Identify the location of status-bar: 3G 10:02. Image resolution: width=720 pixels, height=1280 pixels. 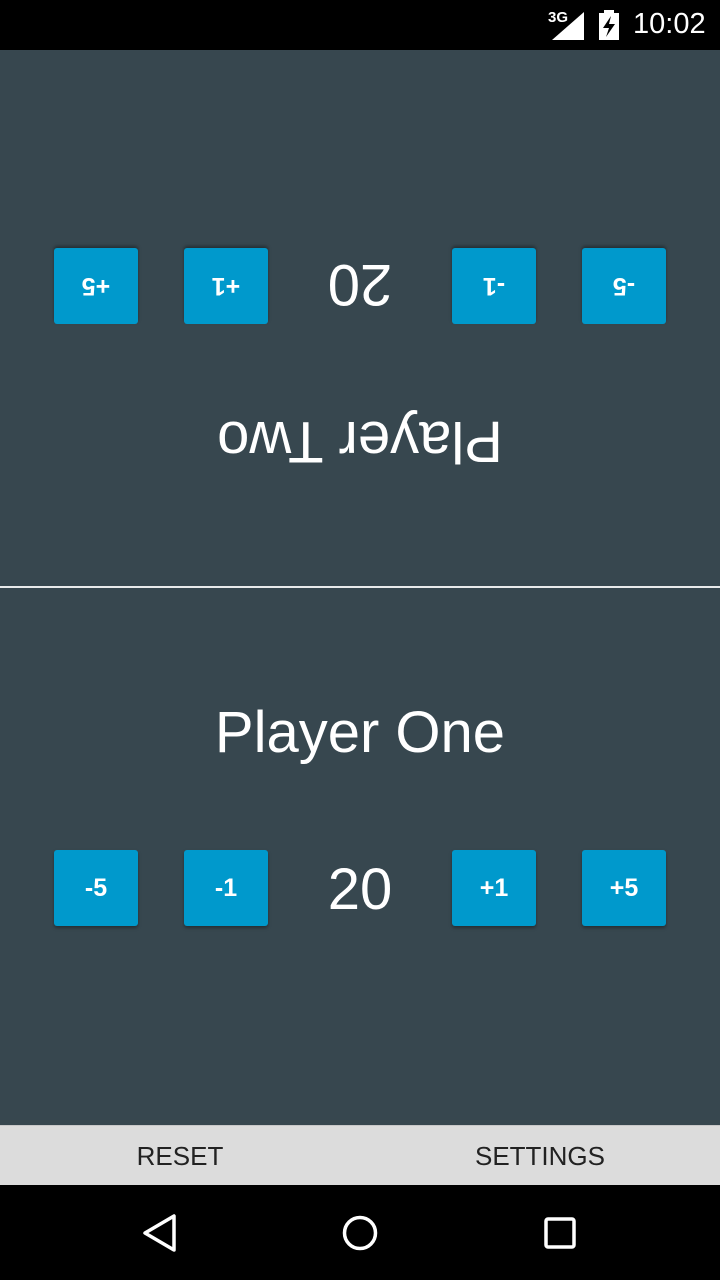
(360, 25).